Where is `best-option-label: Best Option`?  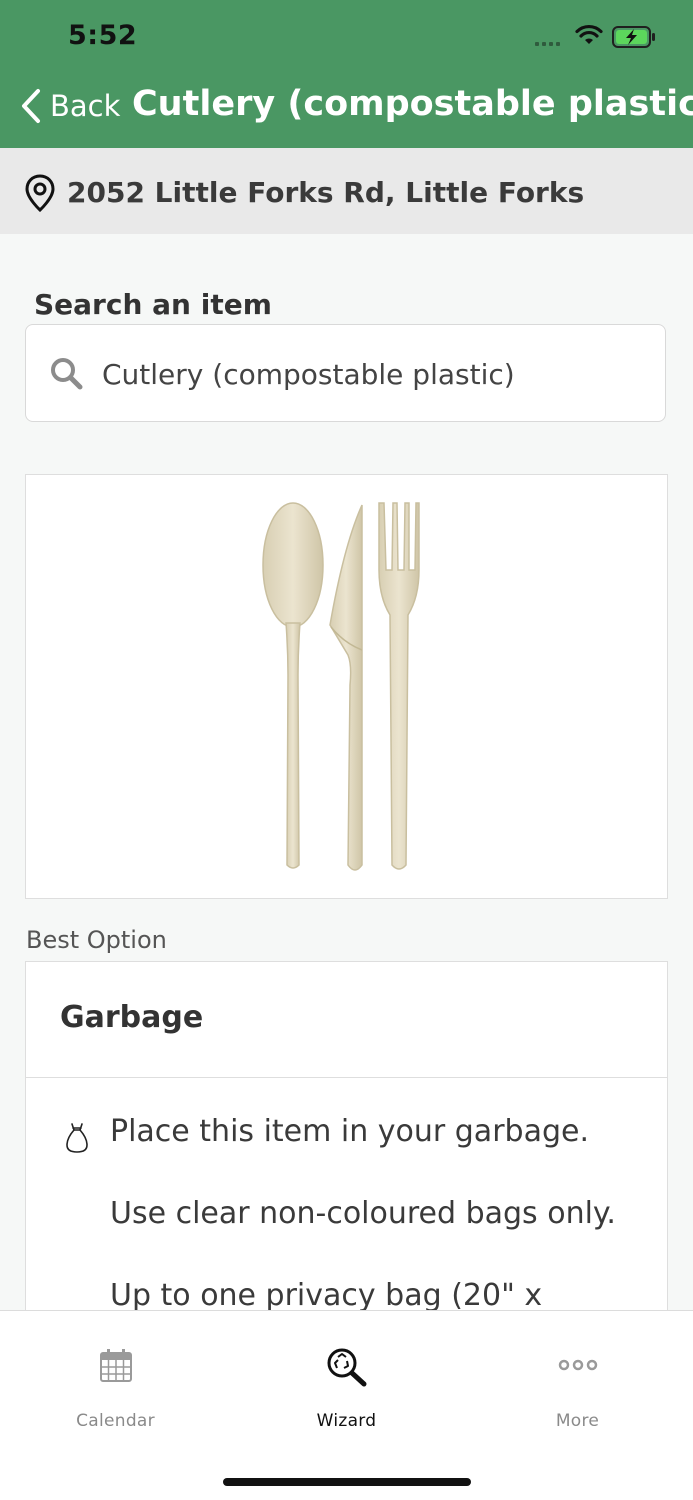
best-option-label: Best Option is located at coordinates (96, 940).